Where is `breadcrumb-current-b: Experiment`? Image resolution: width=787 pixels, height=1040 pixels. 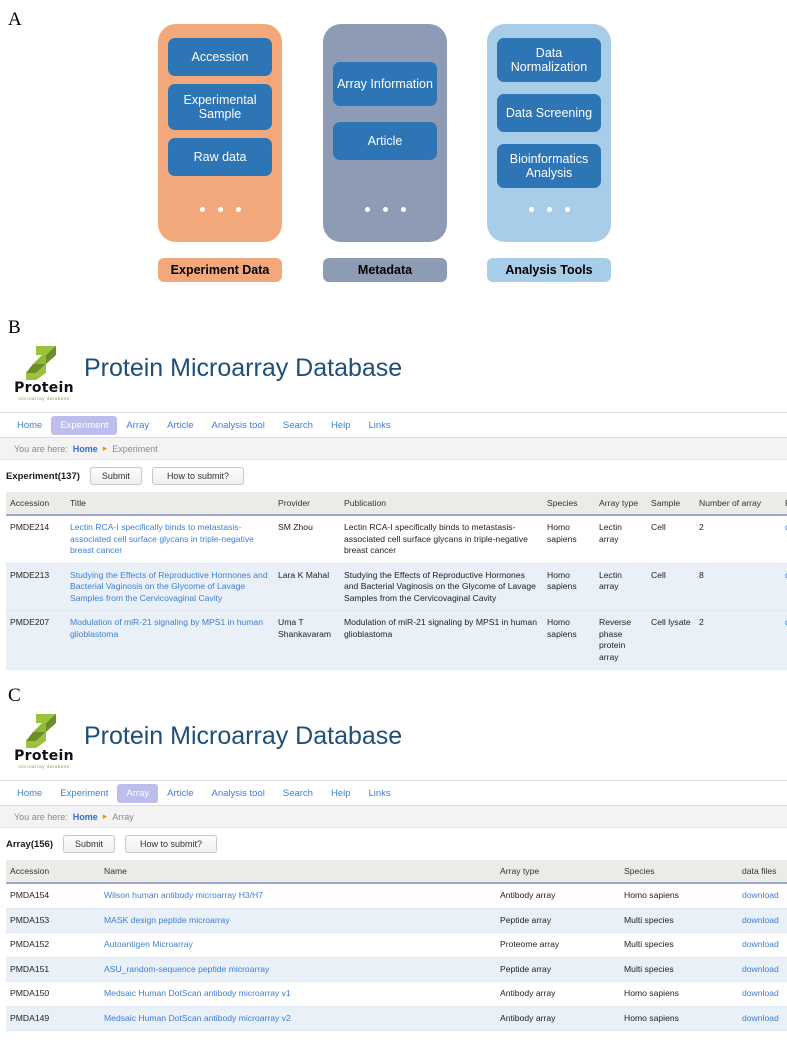
breadcrumb-current-b: Experiment is located at coordinates (135, 448).